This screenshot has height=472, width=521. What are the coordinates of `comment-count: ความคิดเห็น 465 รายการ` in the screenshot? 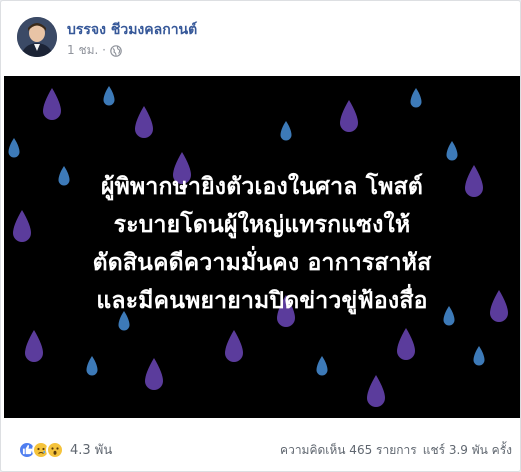 It's located at (348, 450).